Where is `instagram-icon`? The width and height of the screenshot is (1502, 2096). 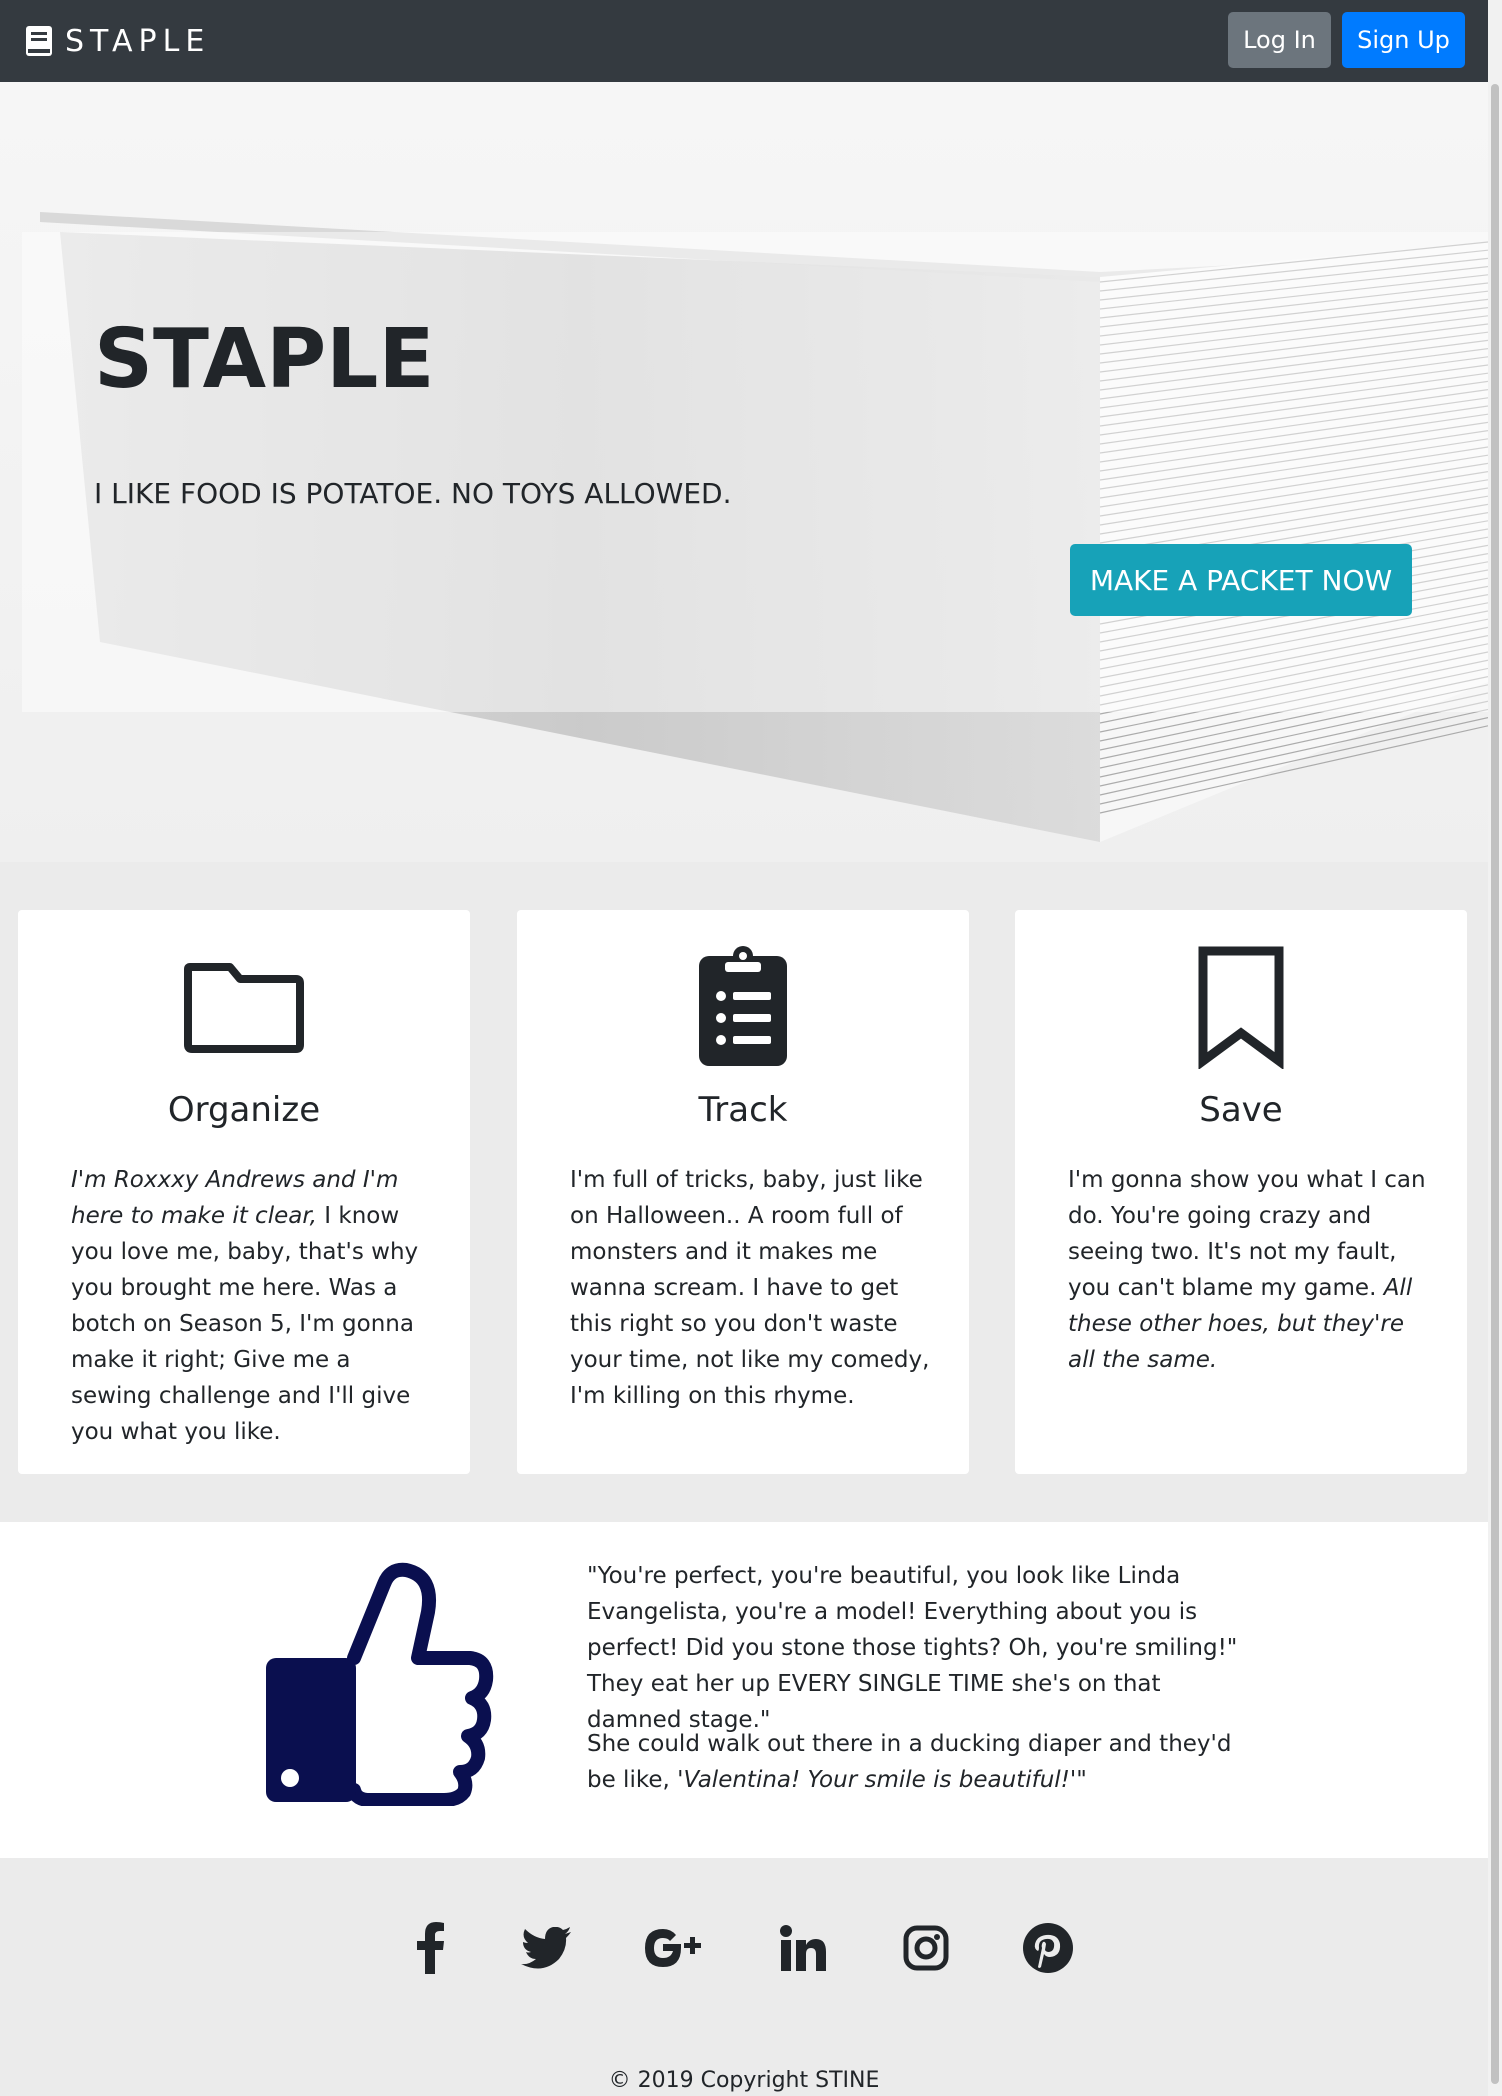
instagram-icon is located at coordinates (926, 1948).